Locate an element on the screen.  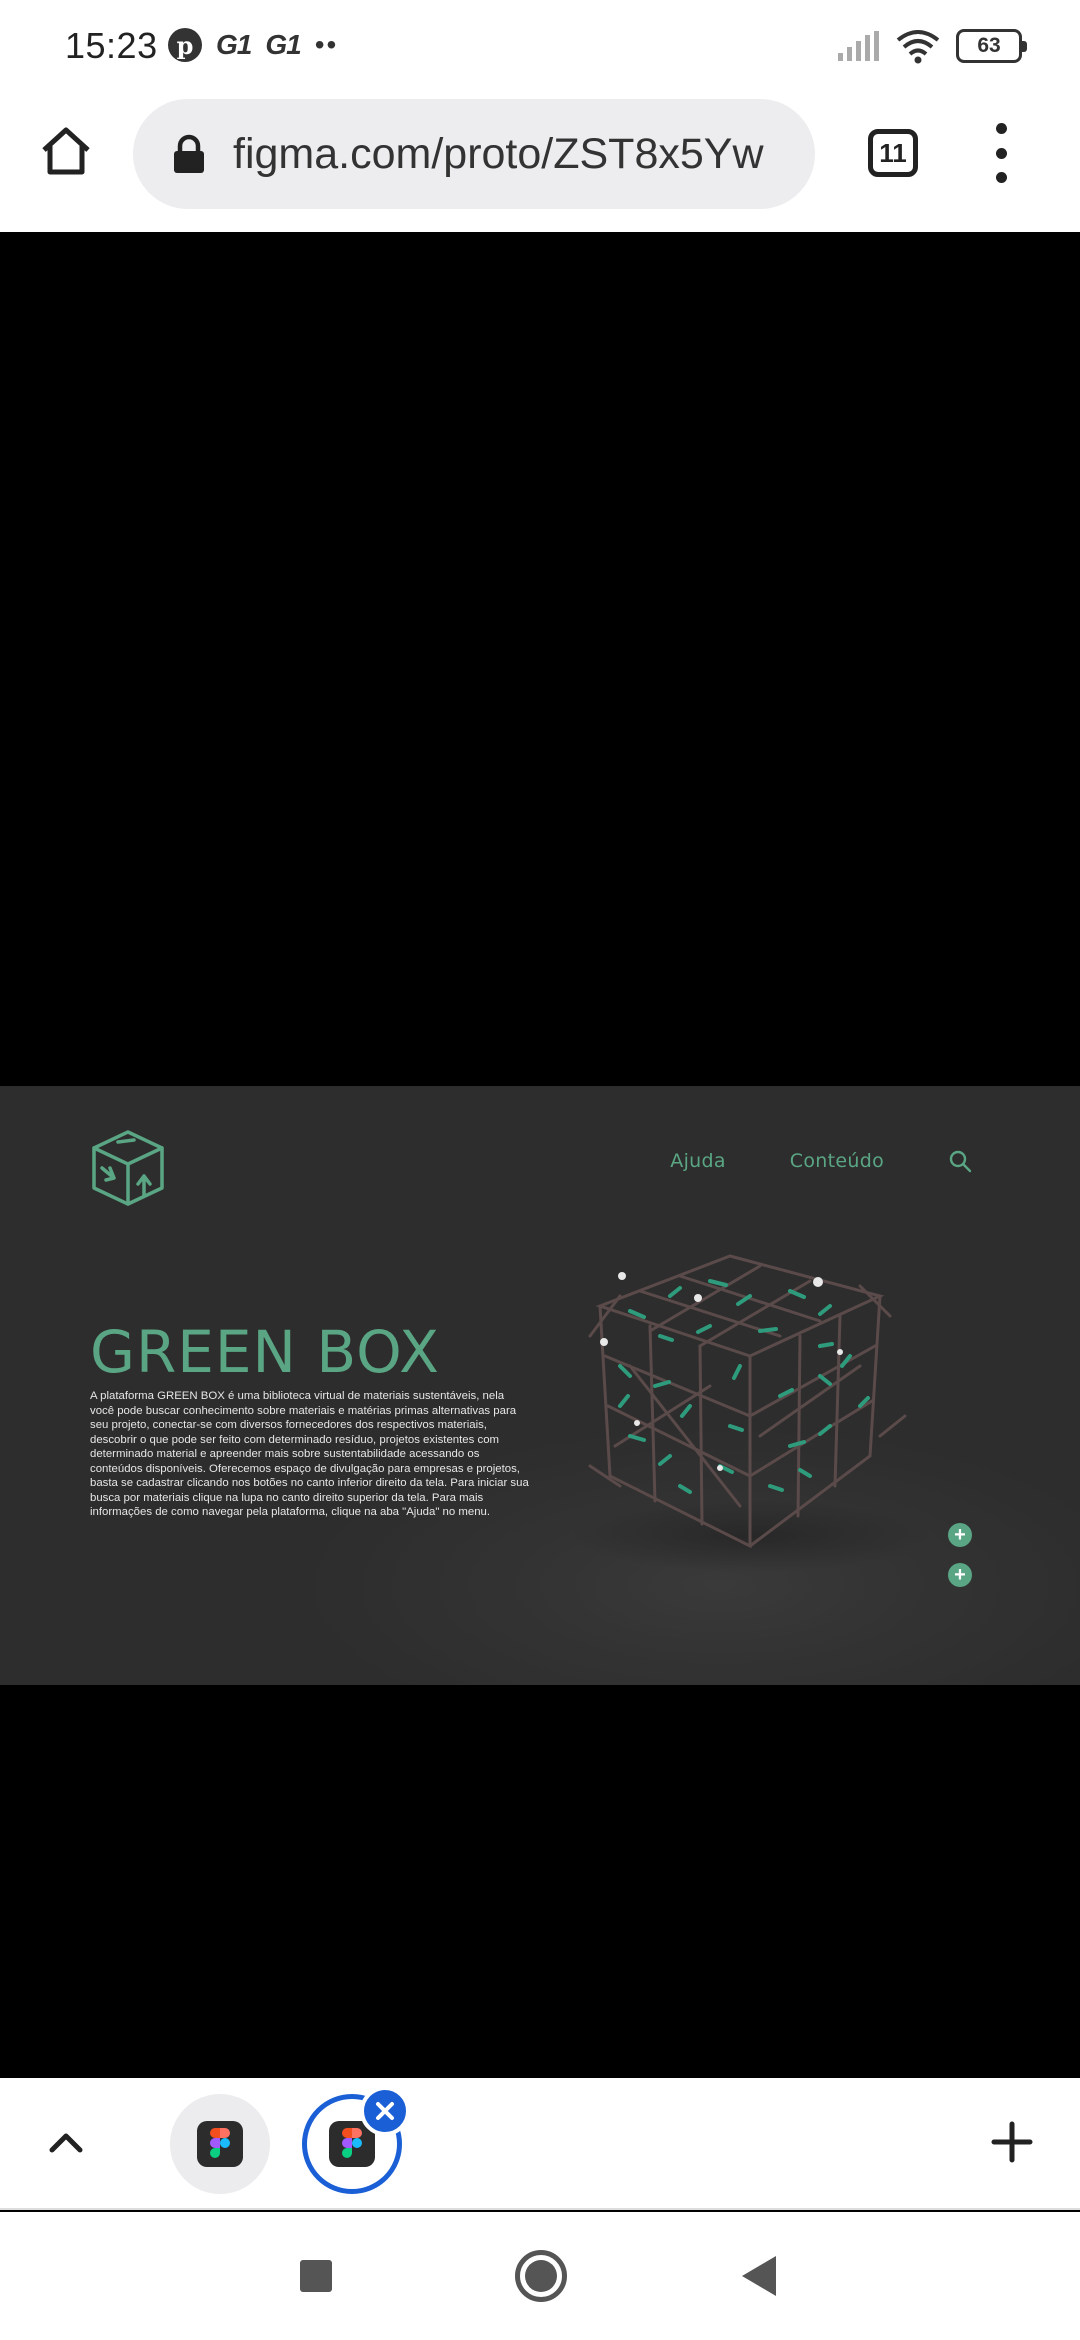
home-circle-icon is located at coordinates (541, 2276).